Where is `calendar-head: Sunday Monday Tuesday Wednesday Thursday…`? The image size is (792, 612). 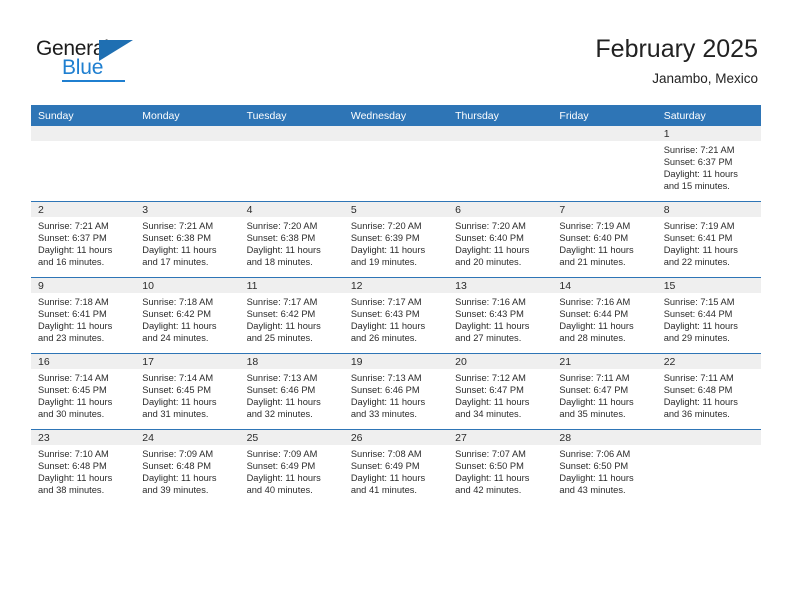 calendar-head: Sunday Monday Tuesday Wednesday Thursday… is located at coordinates (396, 115).